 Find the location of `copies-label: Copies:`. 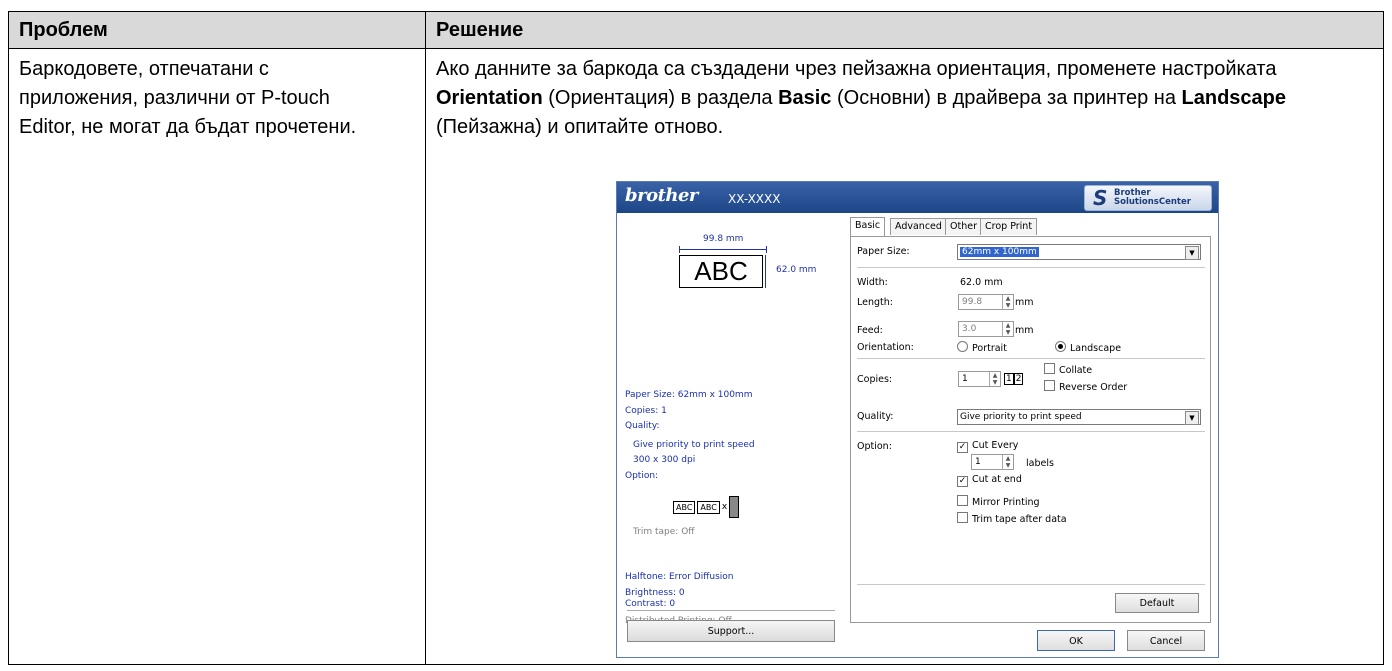

copies-label: Copies: is located at coordinates (875, 379).